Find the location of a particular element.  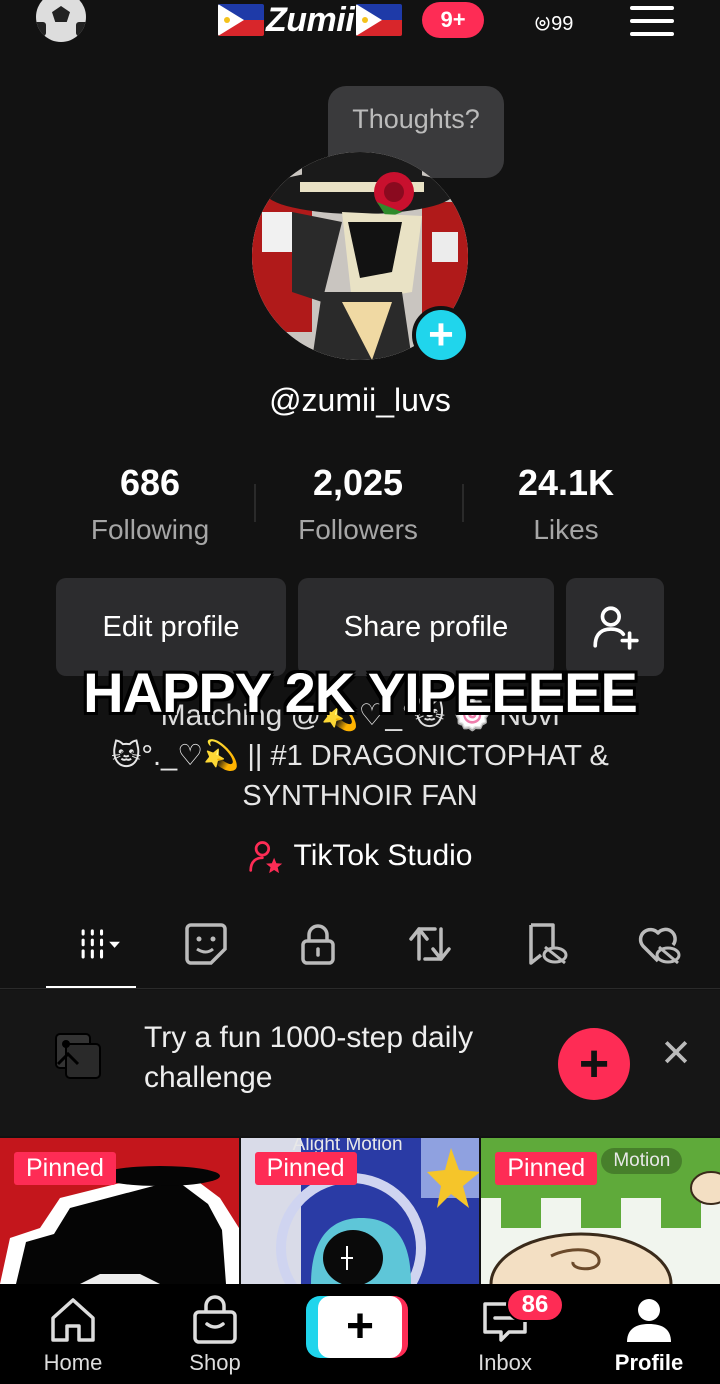

studio-icon is located at coordinates (265, 857).